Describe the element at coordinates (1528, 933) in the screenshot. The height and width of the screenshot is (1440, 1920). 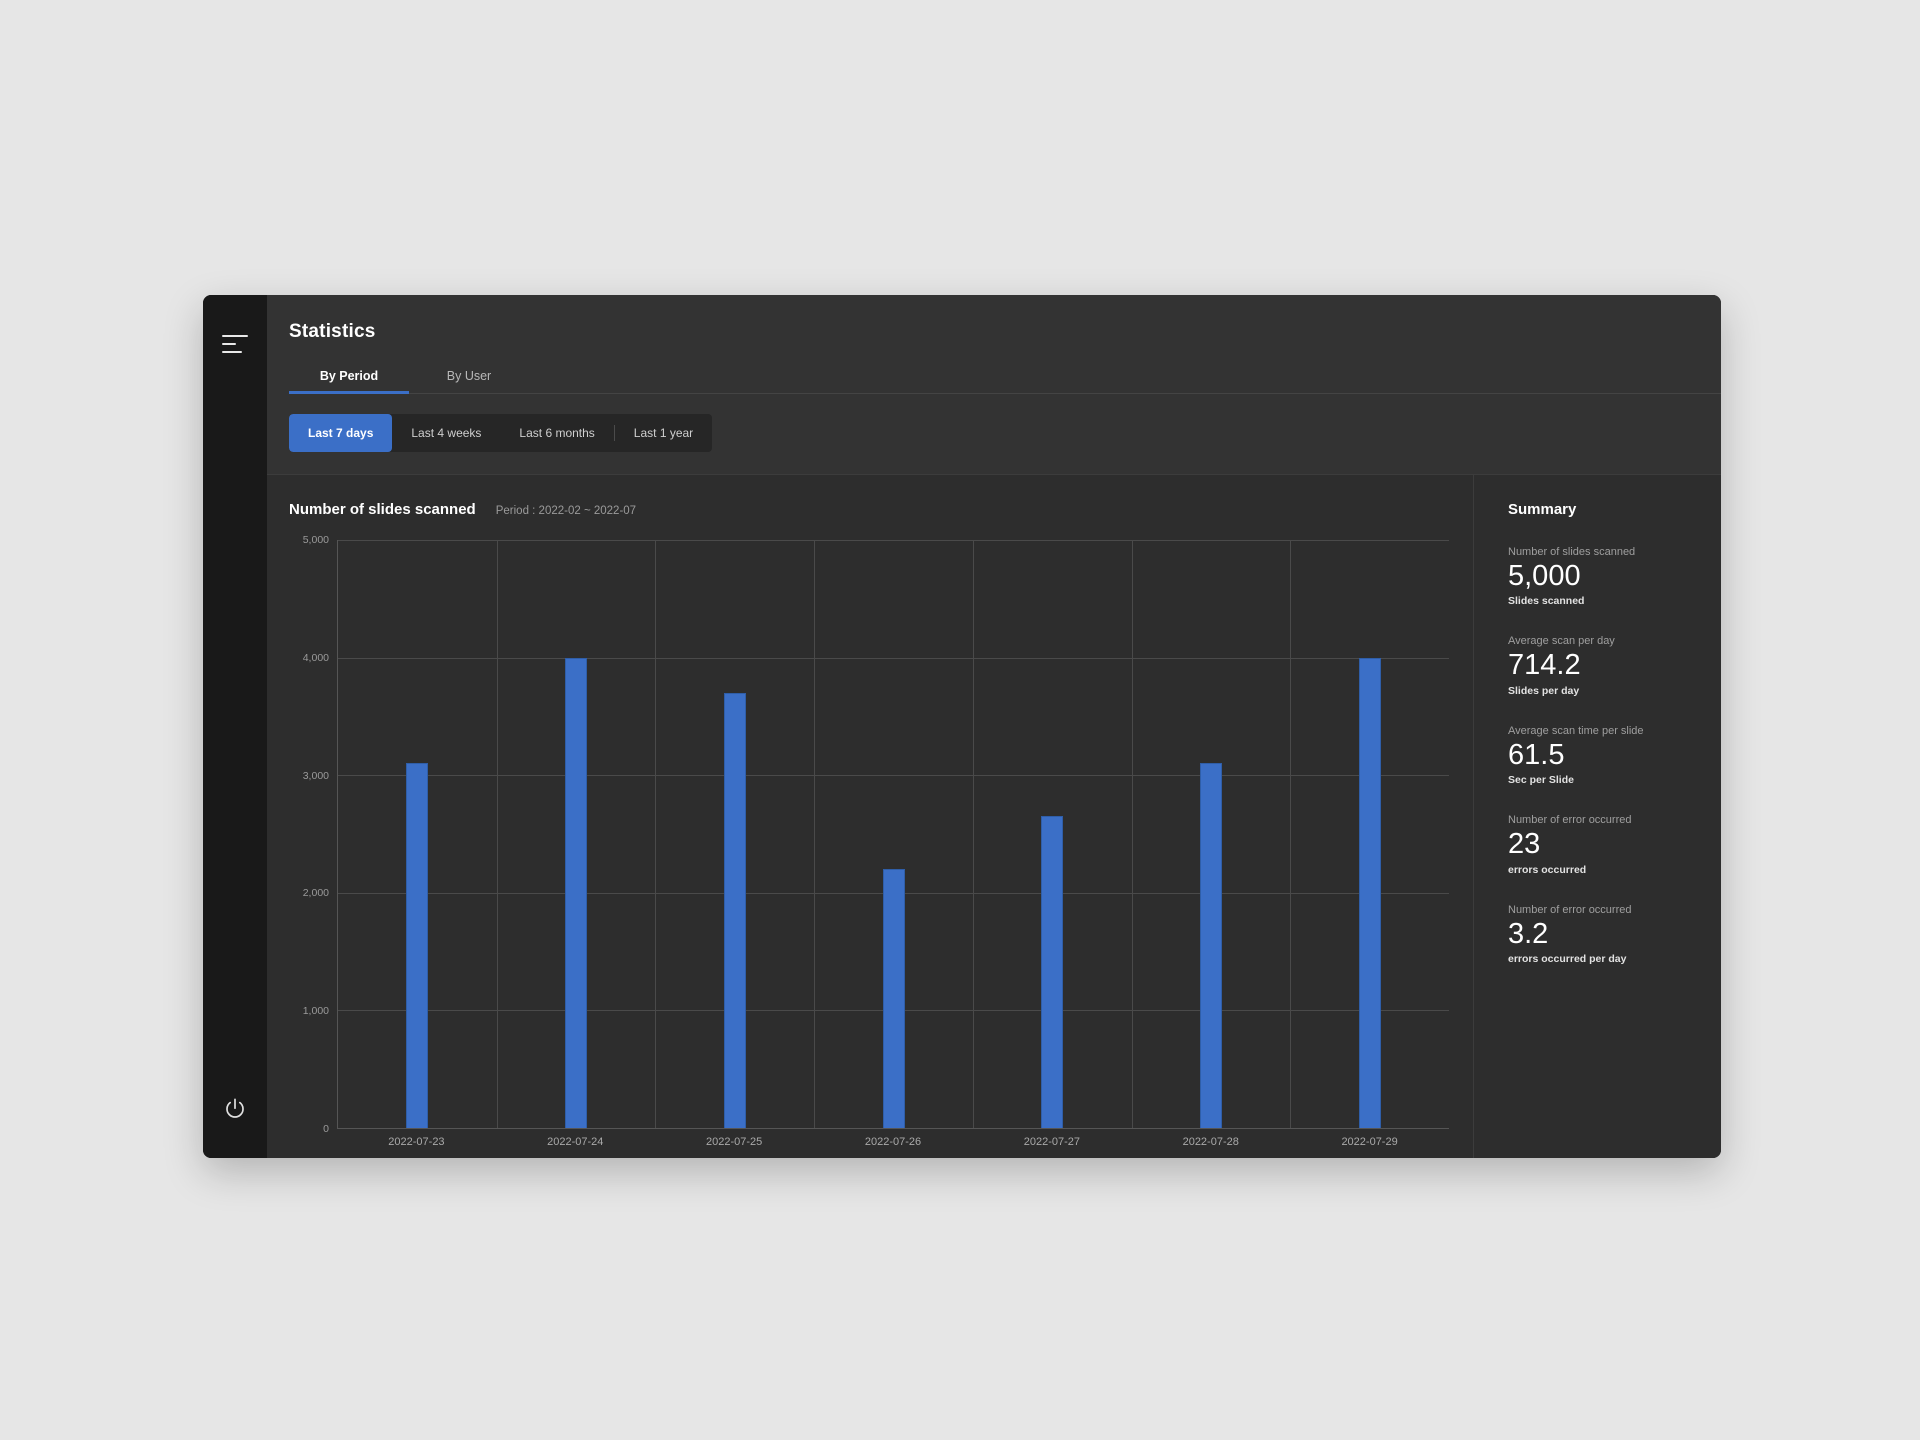
I see `summary-stat-value: 3.2` at that location.